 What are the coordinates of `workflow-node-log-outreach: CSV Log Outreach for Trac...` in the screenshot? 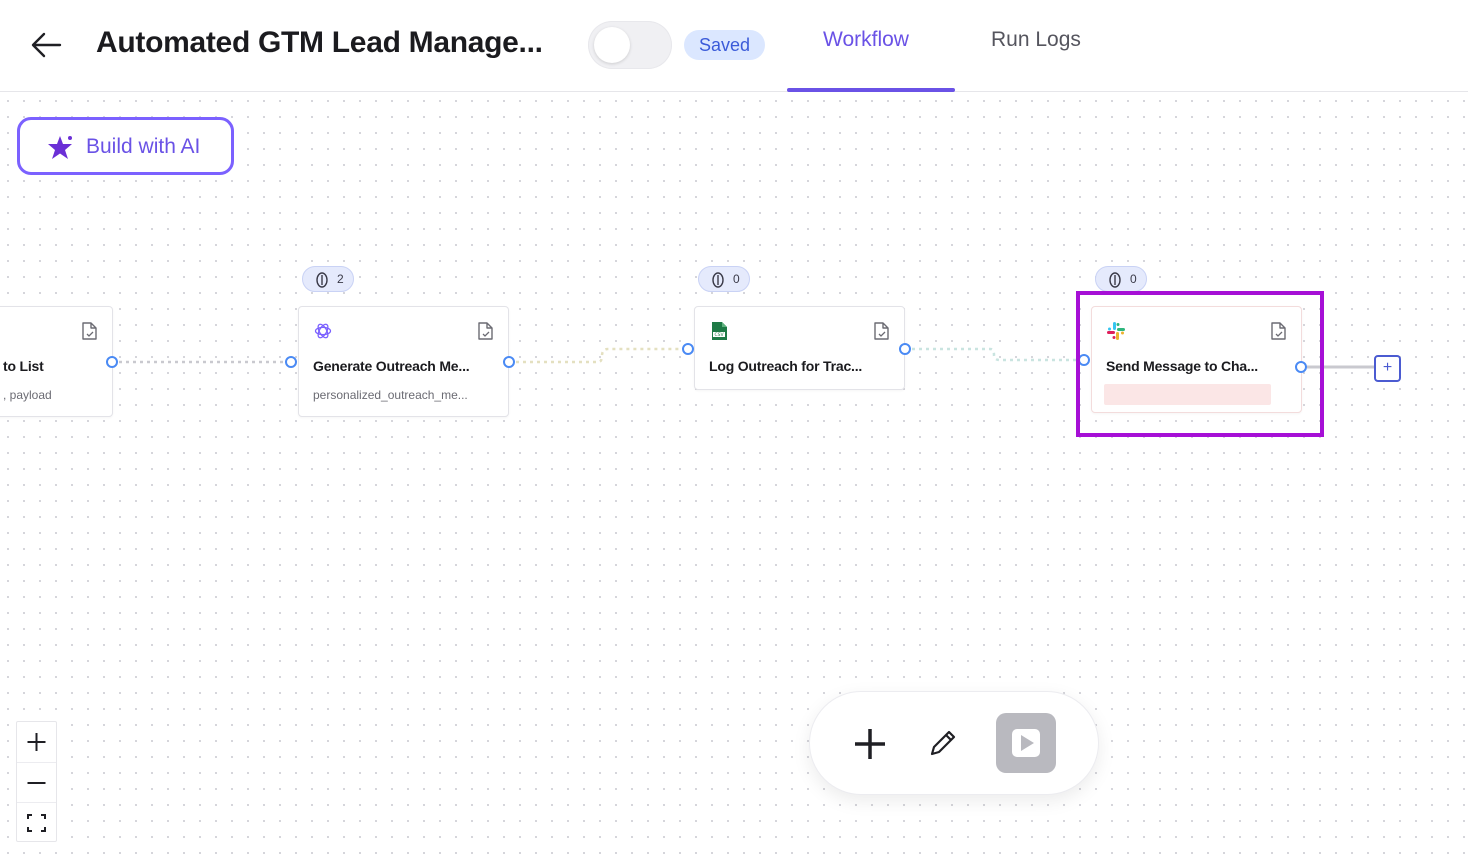 It's located at (799, 348).